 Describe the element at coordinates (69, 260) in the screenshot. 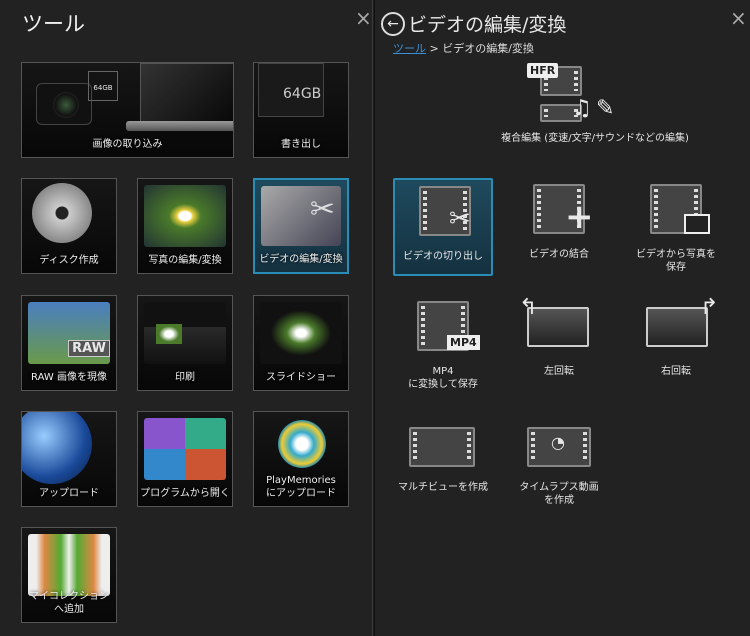

I see `tile-label: ディスク作成` at that location.